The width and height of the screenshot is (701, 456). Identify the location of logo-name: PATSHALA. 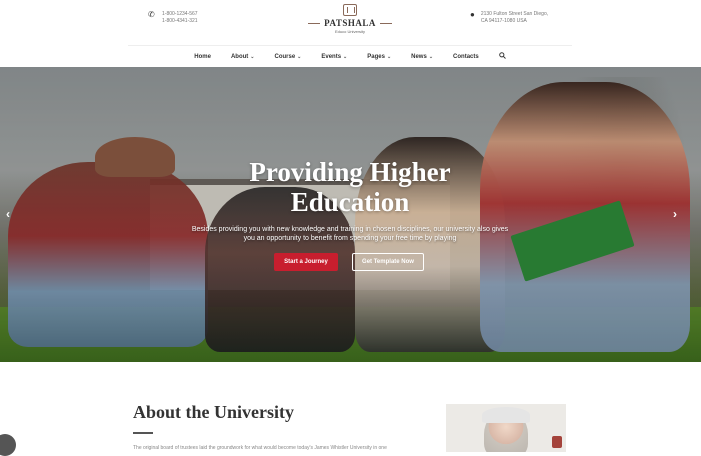
(350, 23).